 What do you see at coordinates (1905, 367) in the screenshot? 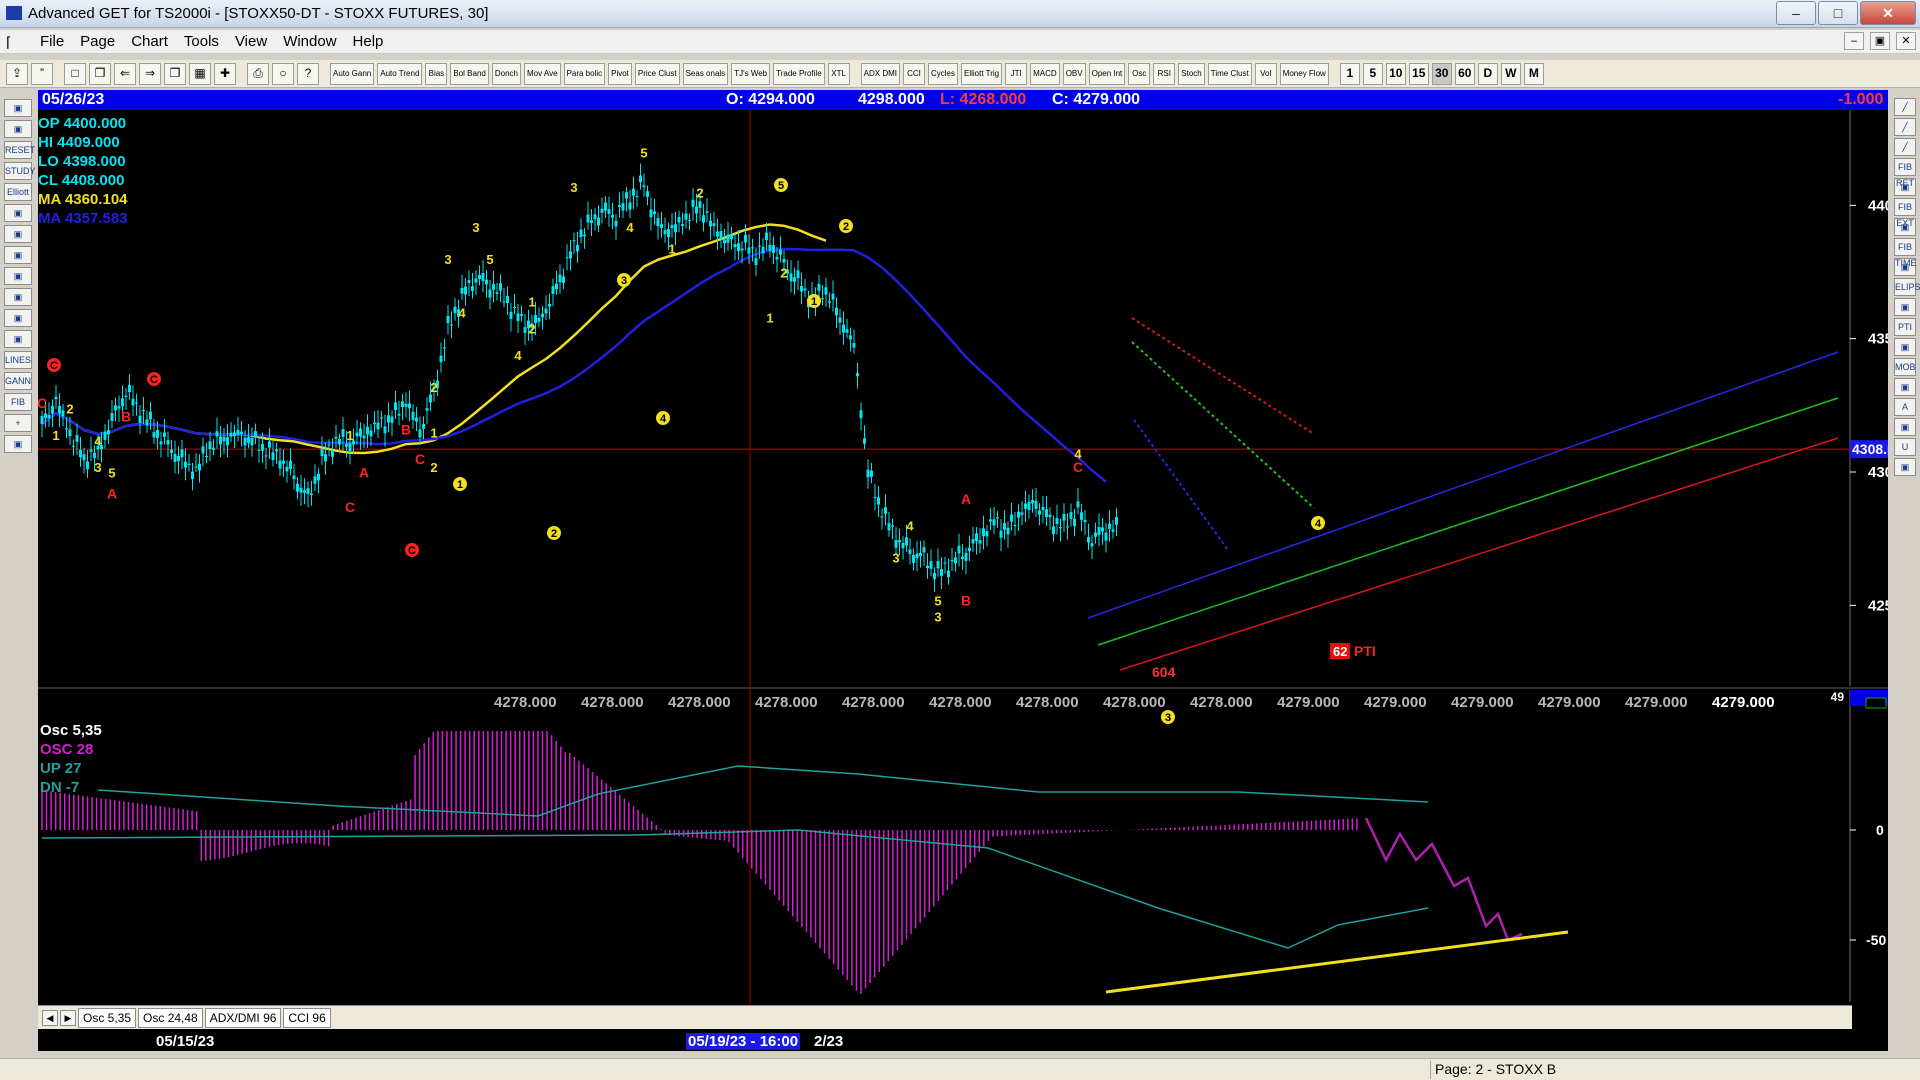
I see `tool-mob-button: MOB` at bounding box center [1905, 367].